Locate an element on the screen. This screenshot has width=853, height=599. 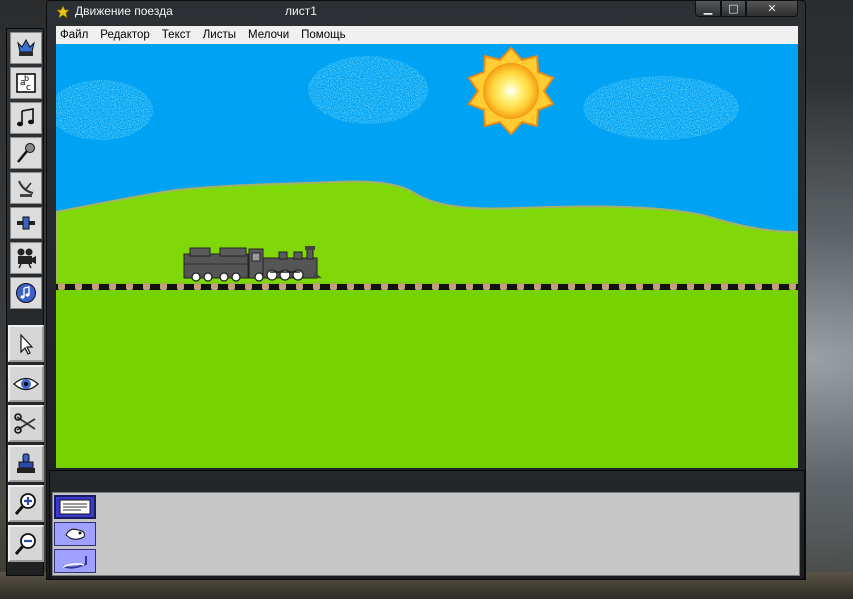
slider-icon is located at coordinates (26, 223).